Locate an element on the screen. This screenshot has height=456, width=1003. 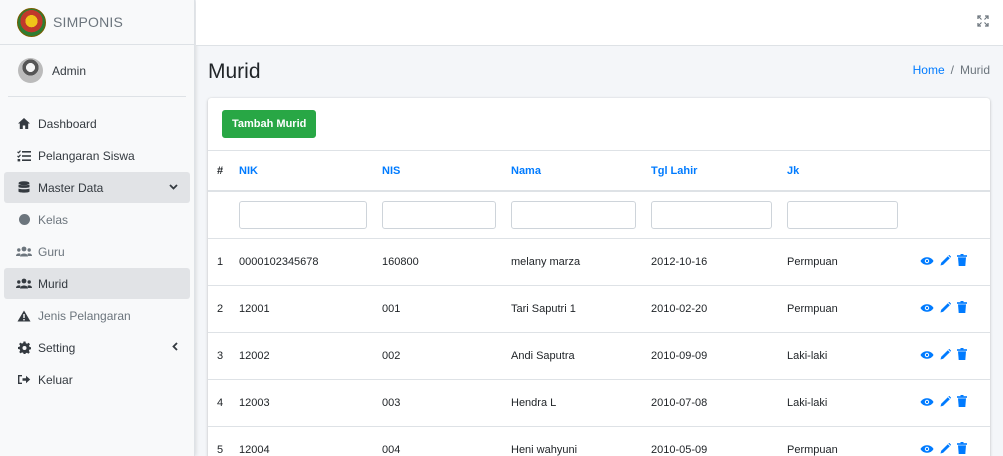
column-header-nama: Nama is located at coordinates (572, 171).